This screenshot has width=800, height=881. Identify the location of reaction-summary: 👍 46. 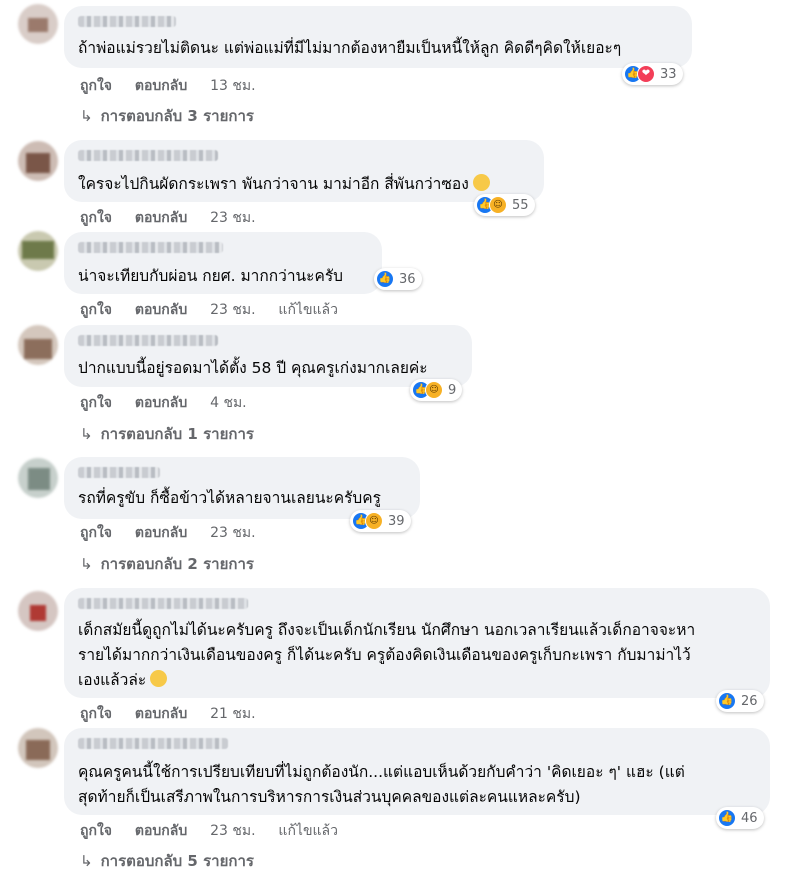
(740, 818).